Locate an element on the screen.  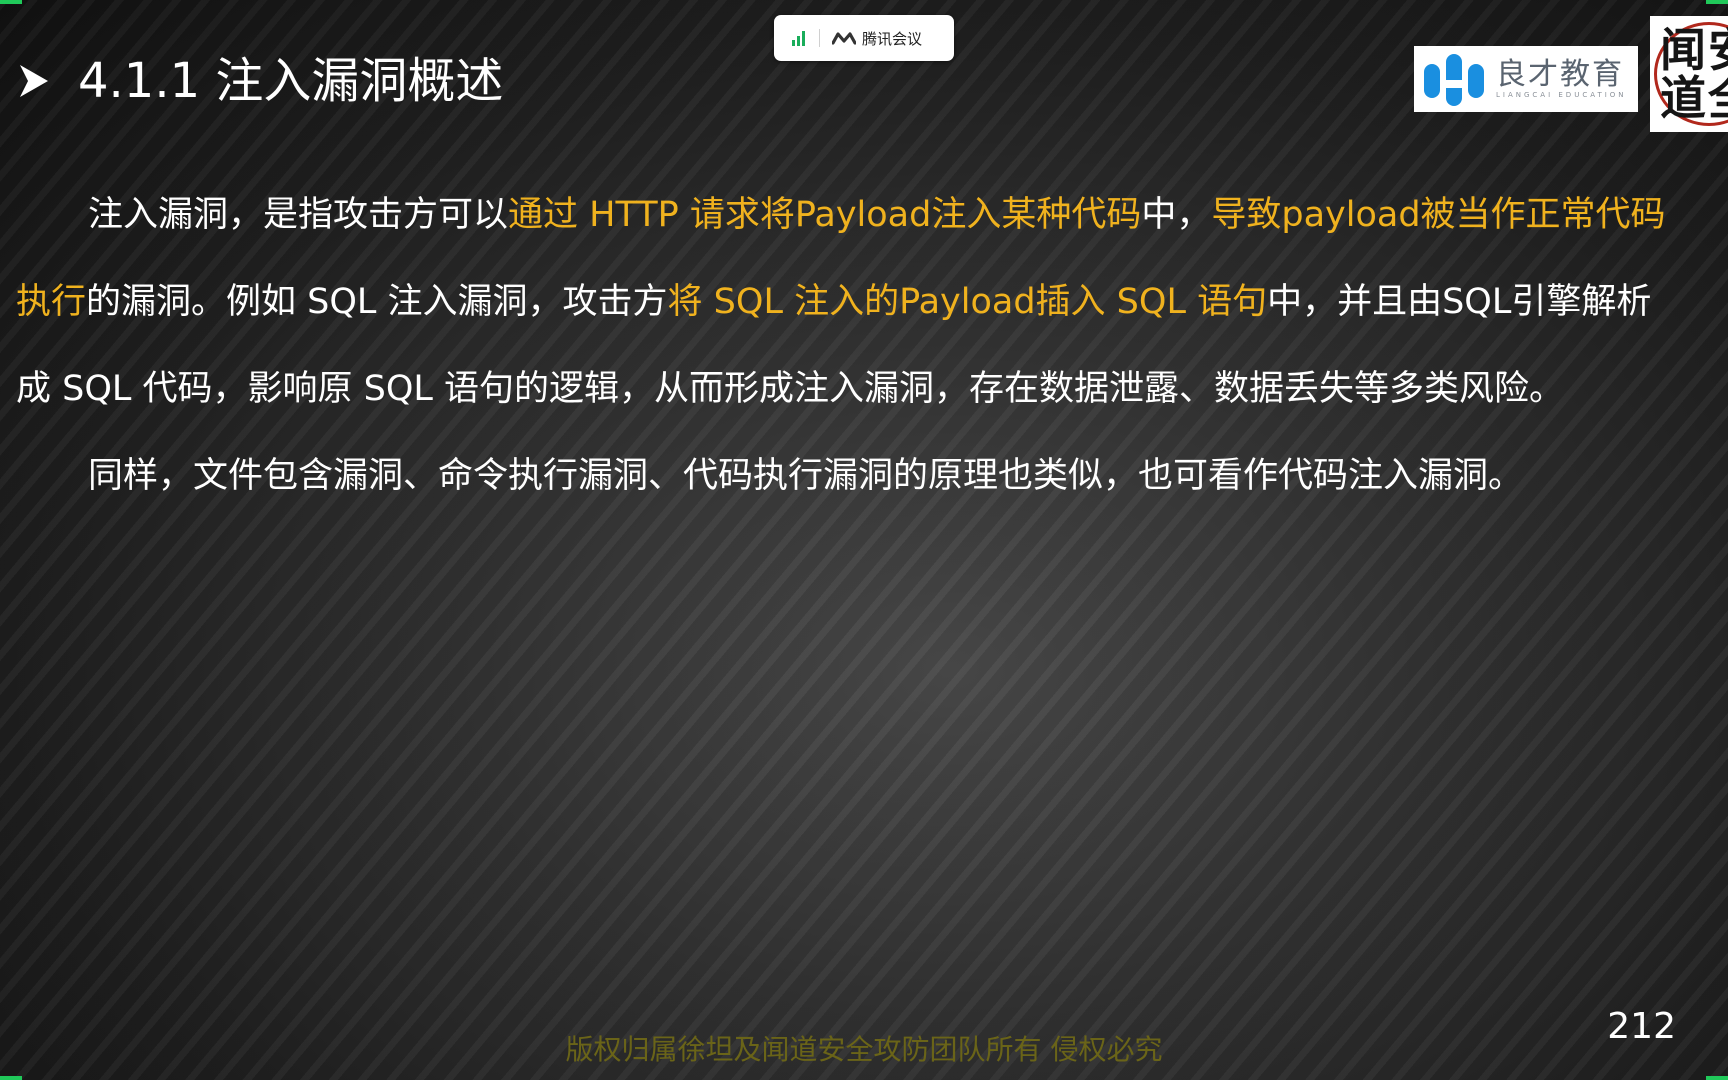
slide-title: 4.1.1 注入漏洞概述 is located at coordinates (260, 81).